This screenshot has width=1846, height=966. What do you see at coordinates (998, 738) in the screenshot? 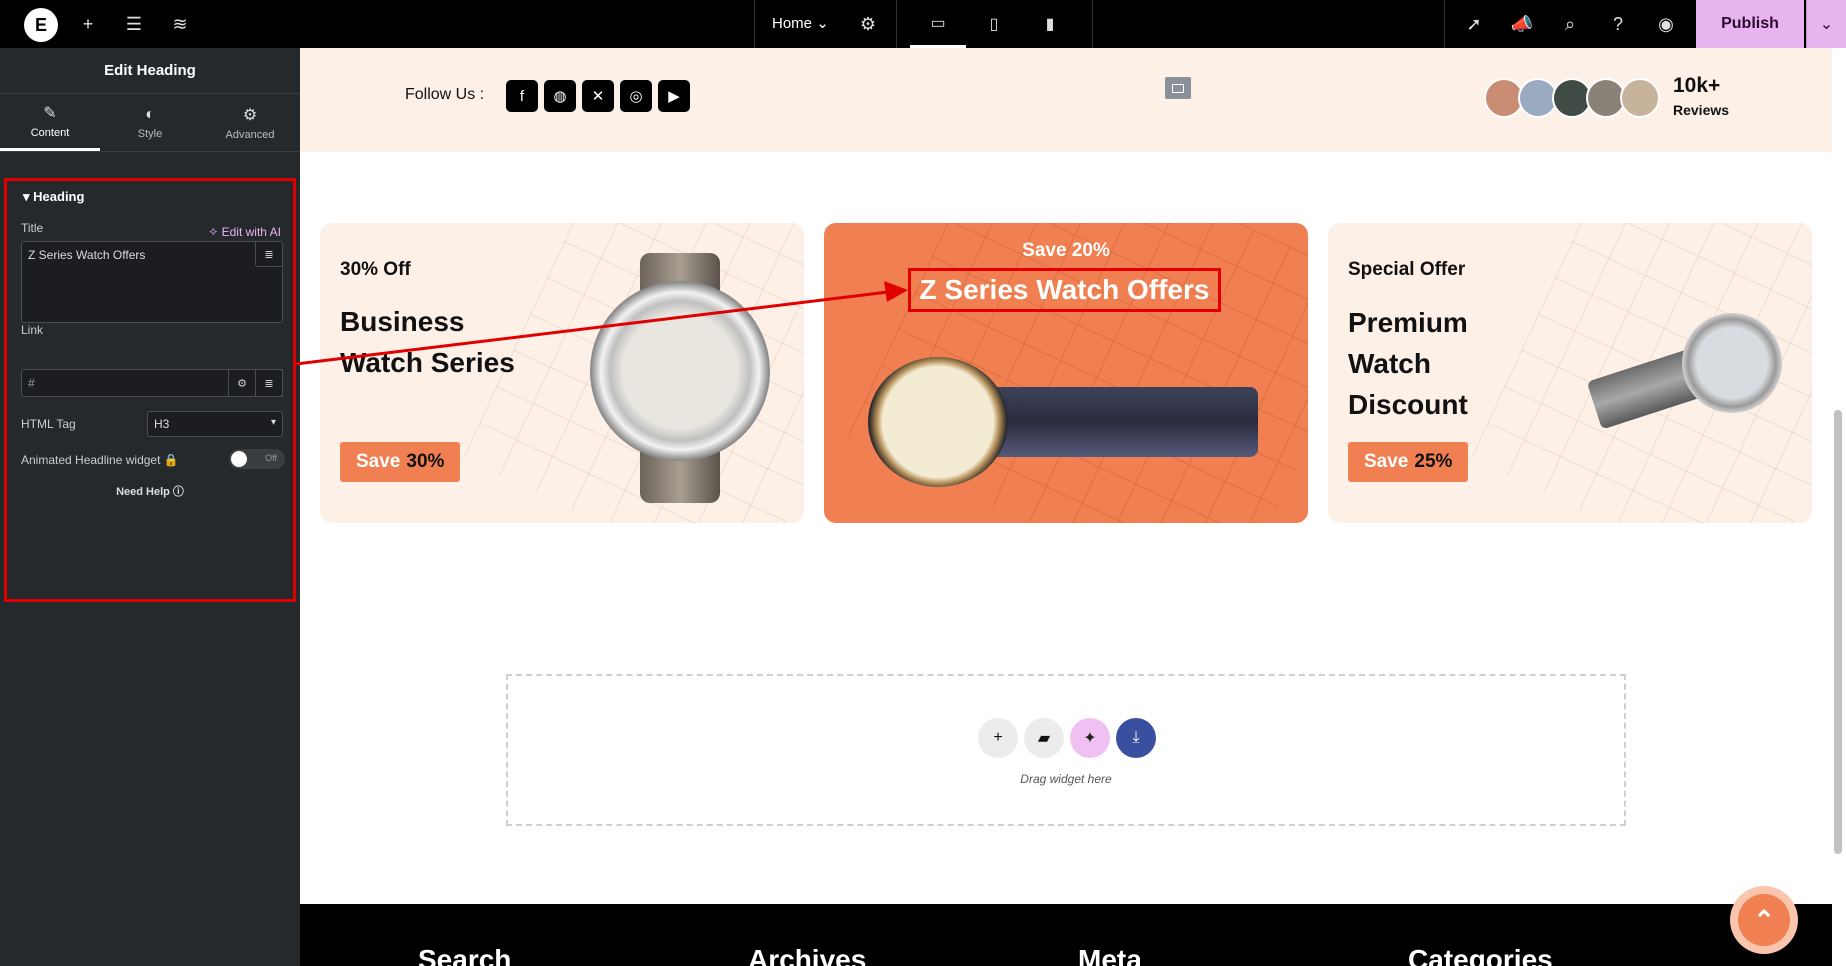
I see `add-section-plus-icon: +` at bounding box center [998, 738].